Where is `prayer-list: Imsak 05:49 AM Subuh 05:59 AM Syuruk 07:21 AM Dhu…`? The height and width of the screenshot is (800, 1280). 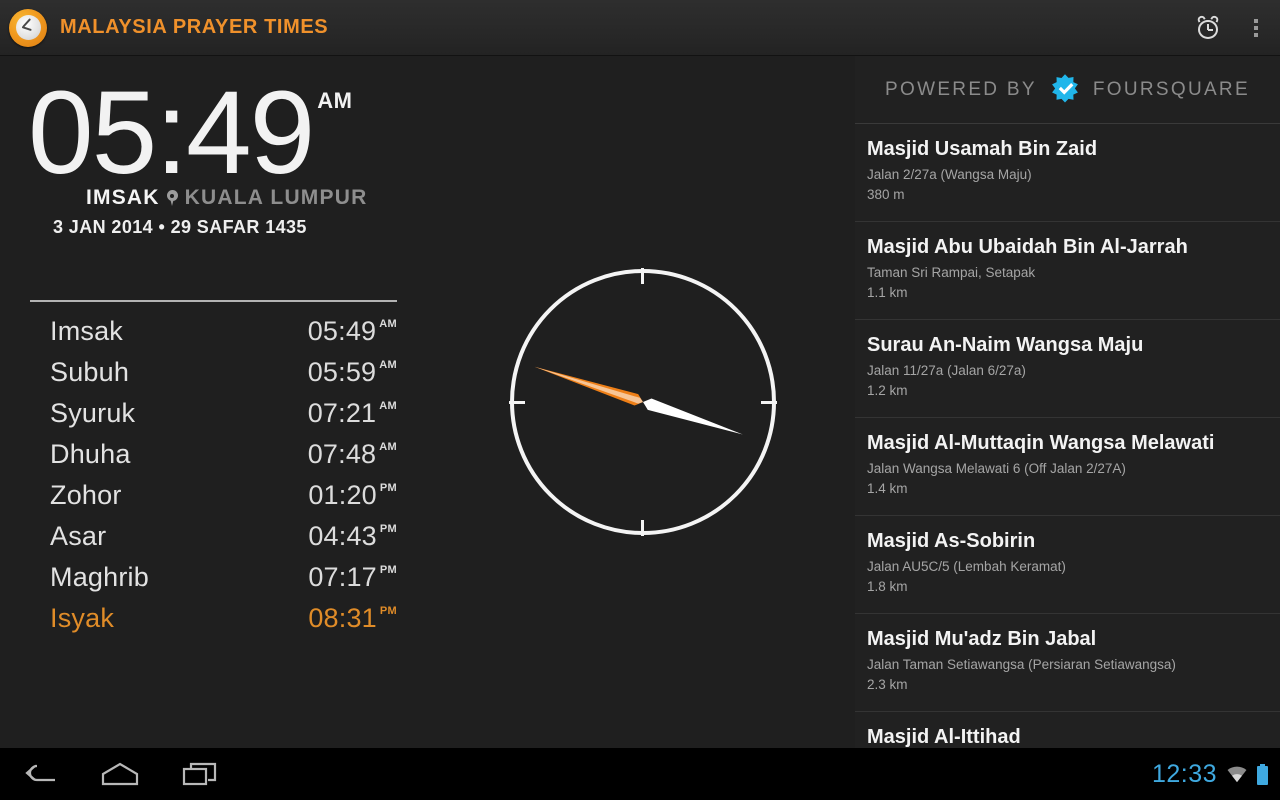
prayer-list: Imsak 05:49 AM Subuh 05:59 AM Syuruk 07:21 AM Dhu… is located at coordinates (215, 480).